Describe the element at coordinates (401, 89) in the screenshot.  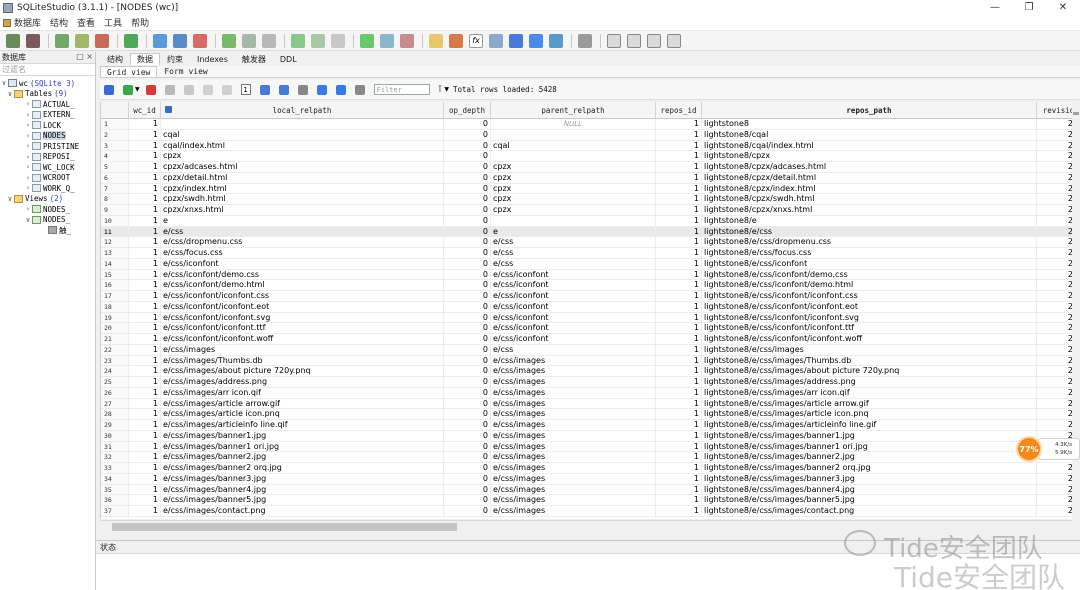
I see `filter-input: Filter` at that location.